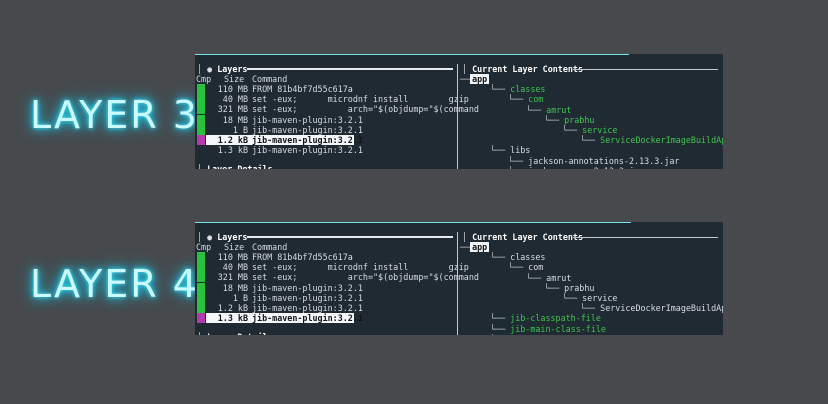 The height and width of the screenshot is (404, 828). I want to click on tree-node-label: com, so click(536, 267).